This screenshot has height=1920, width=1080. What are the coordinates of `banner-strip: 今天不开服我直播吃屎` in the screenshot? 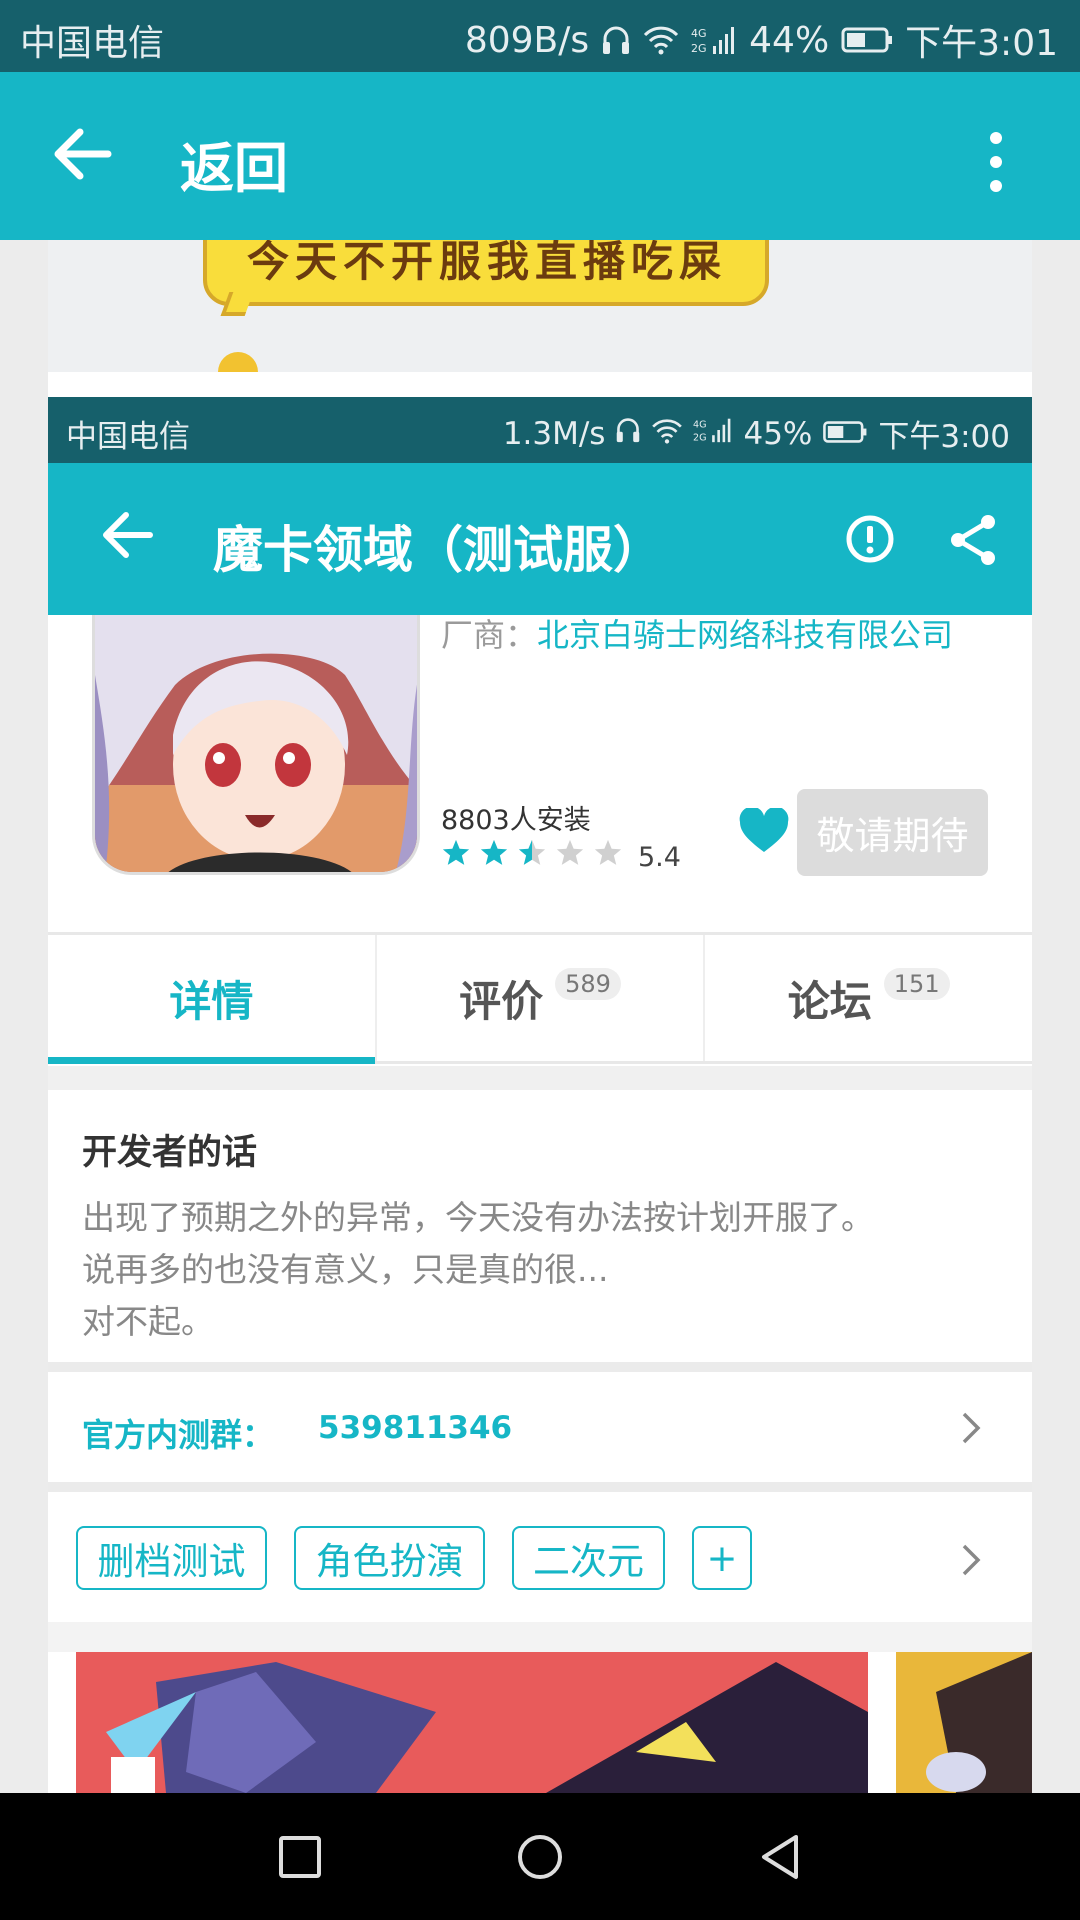 It's located at (540, 306).